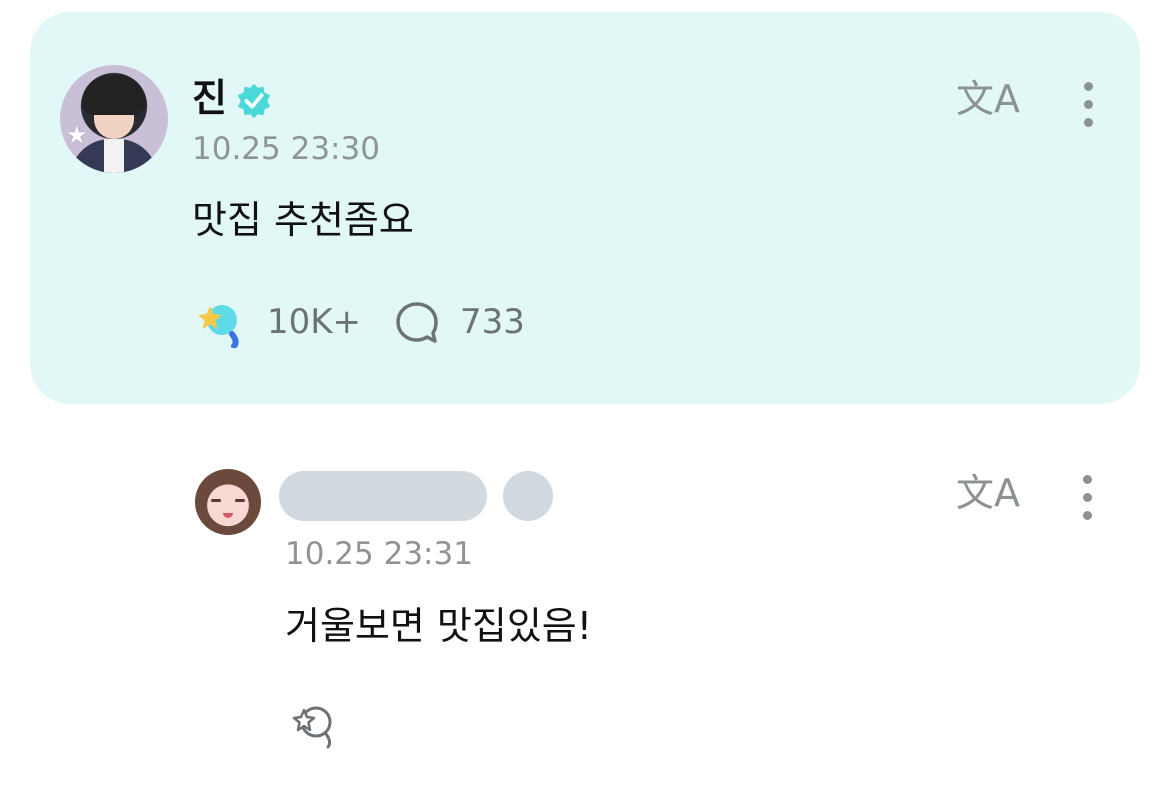  What do you see at coordinates (228, 502) in the screenshot?
I see `reply-avatar` at bounding box center [228, 502].